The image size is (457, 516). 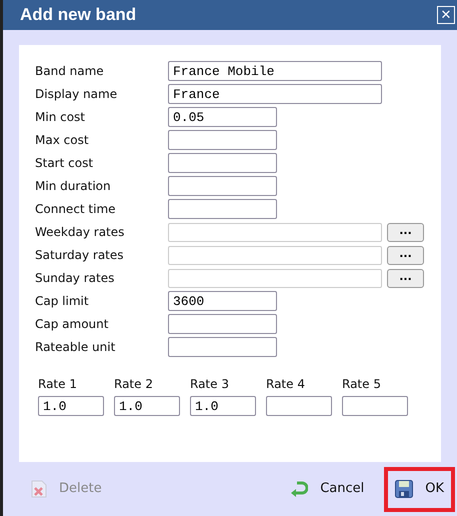 What do you see at coordinates (222, 117) in the screenshot?
I see `text-field: 0.05` at bounding box center [222, 117].